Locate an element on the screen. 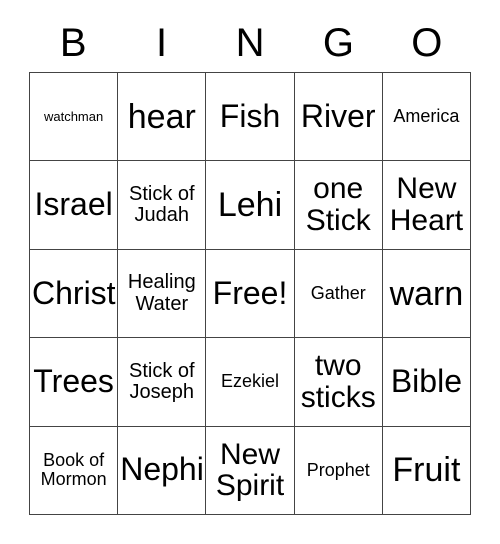 The image size is (500, 544). bingo-cell: watchman is located at coordinates (74, 117).